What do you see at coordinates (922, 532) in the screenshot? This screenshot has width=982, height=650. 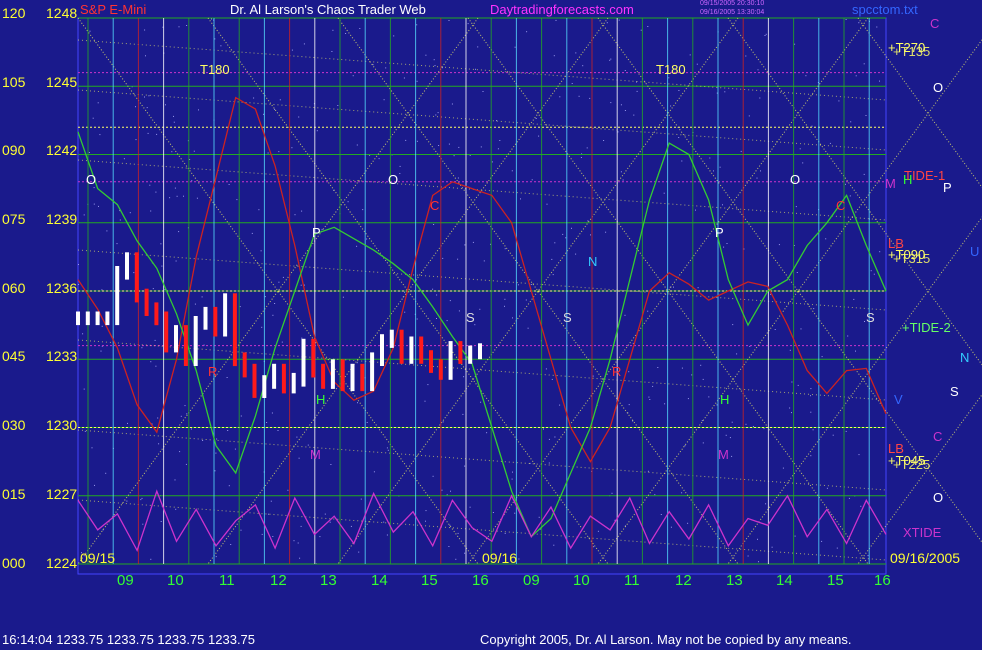 I see `right-label-xtide: XTIDE` at bounding box center [922, 532].